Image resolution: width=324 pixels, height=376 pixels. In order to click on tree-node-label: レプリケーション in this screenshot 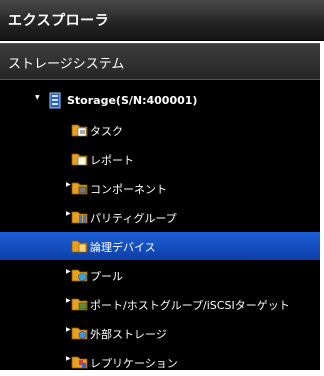, I will do `click(134, 363)`.